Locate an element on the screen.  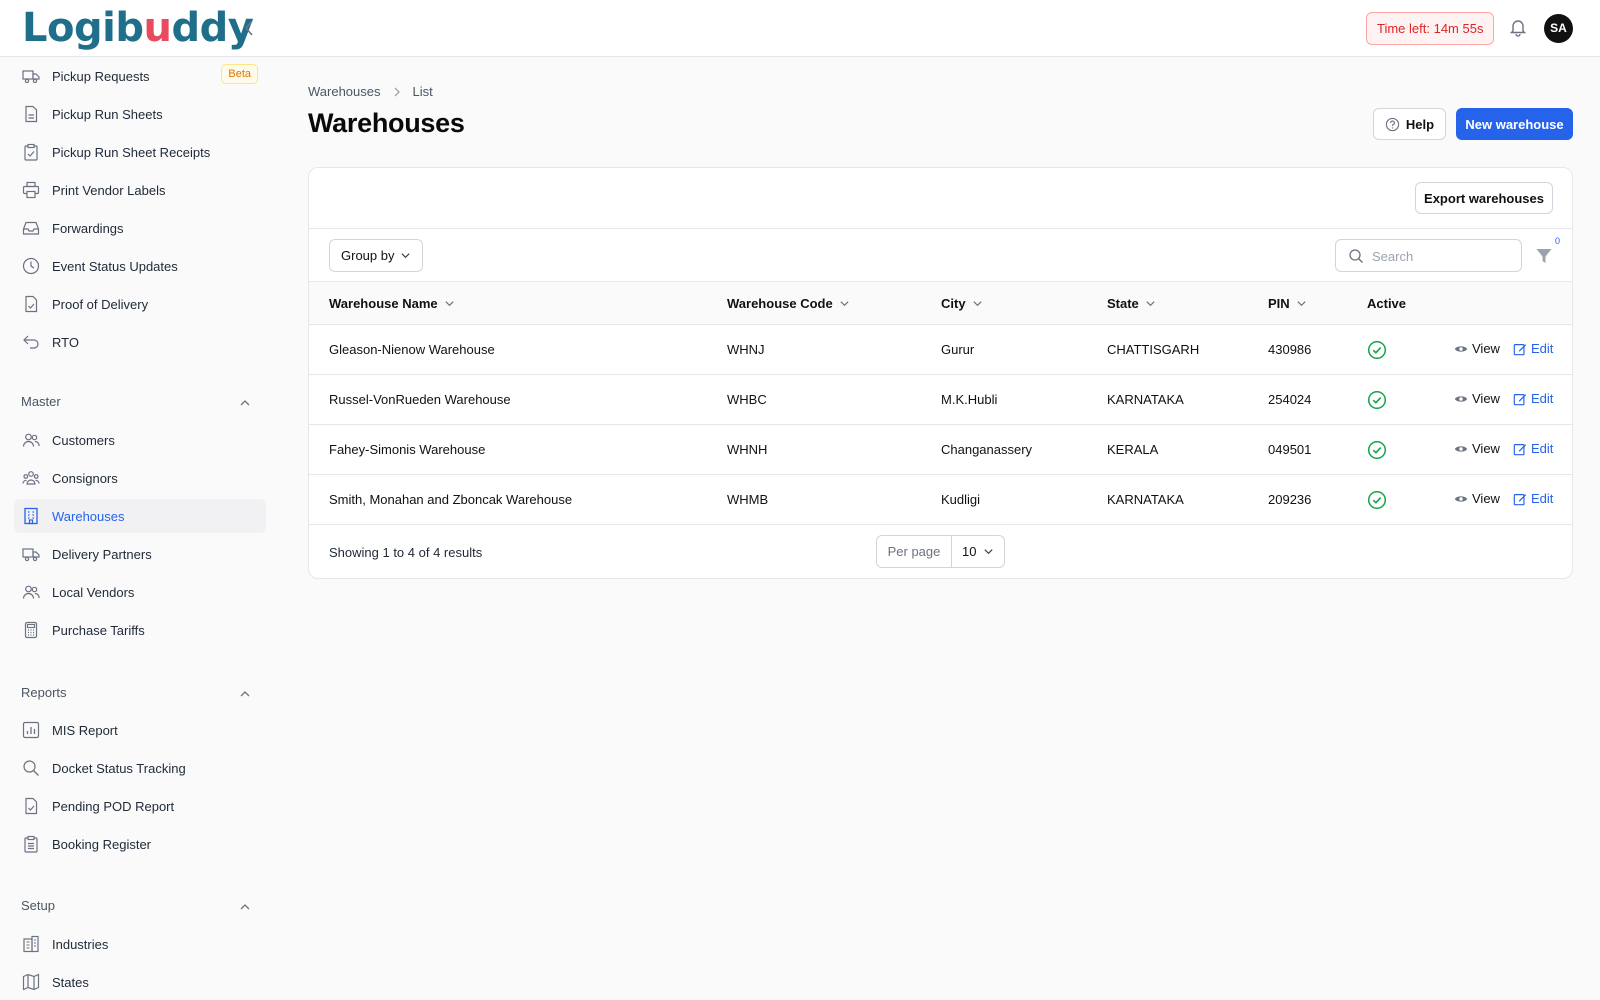
column-label: Warehouse Name is located at coordinates (383, 303).